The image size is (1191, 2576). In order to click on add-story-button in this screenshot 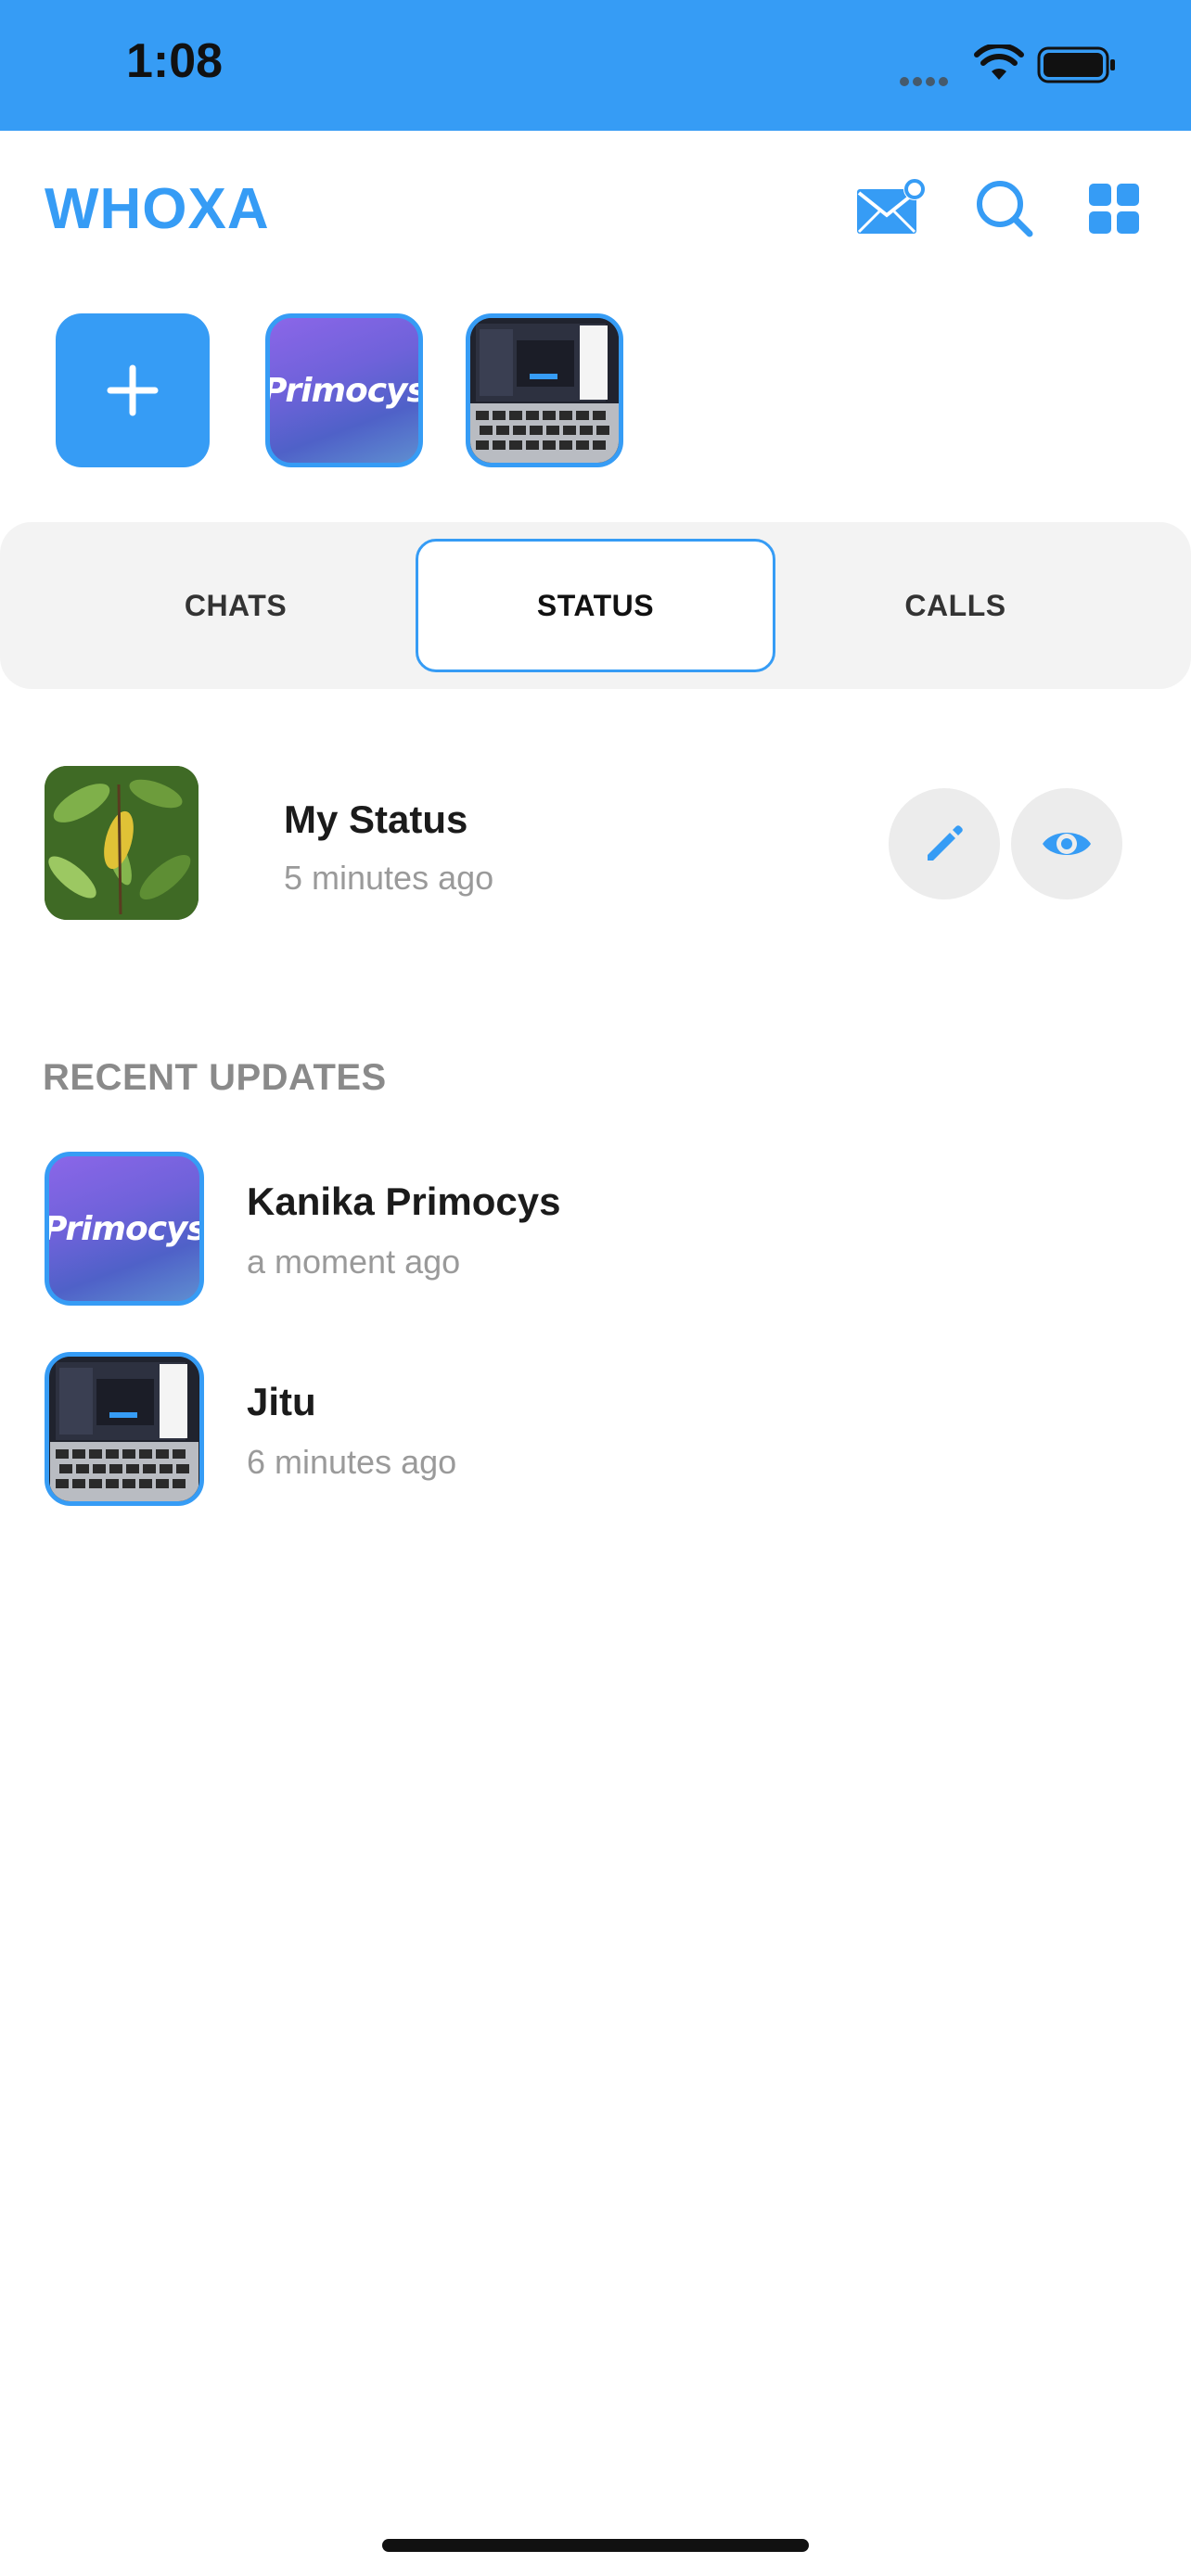, I will do `click(133, 390)`.